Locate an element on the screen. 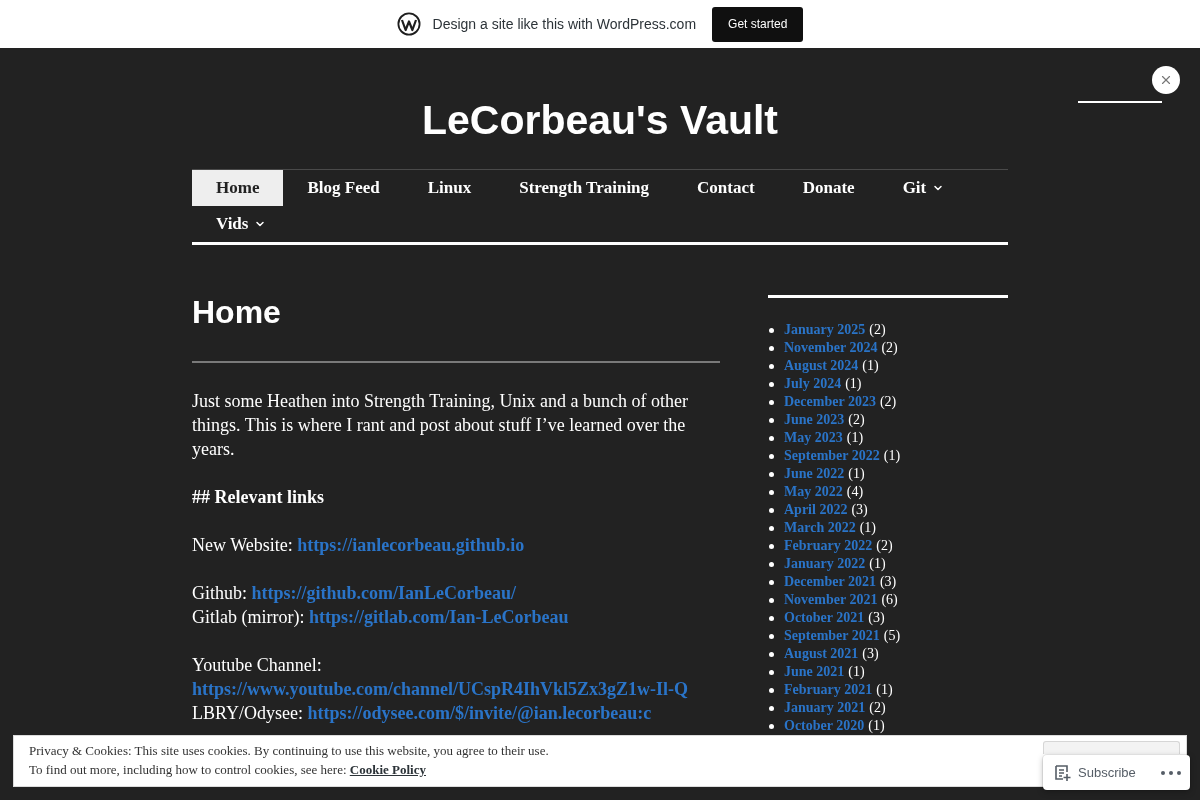 The image size is (1200, 800). close-button is located at coordinates (1166, 80).